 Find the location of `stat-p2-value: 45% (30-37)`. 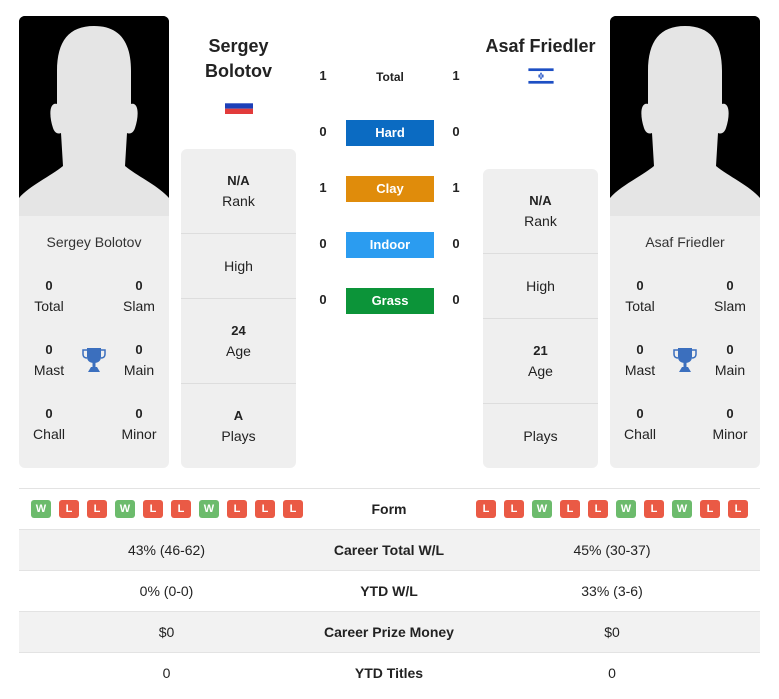

stat-p2-value: 45% (30-37) is located at coordinates (612, 550).